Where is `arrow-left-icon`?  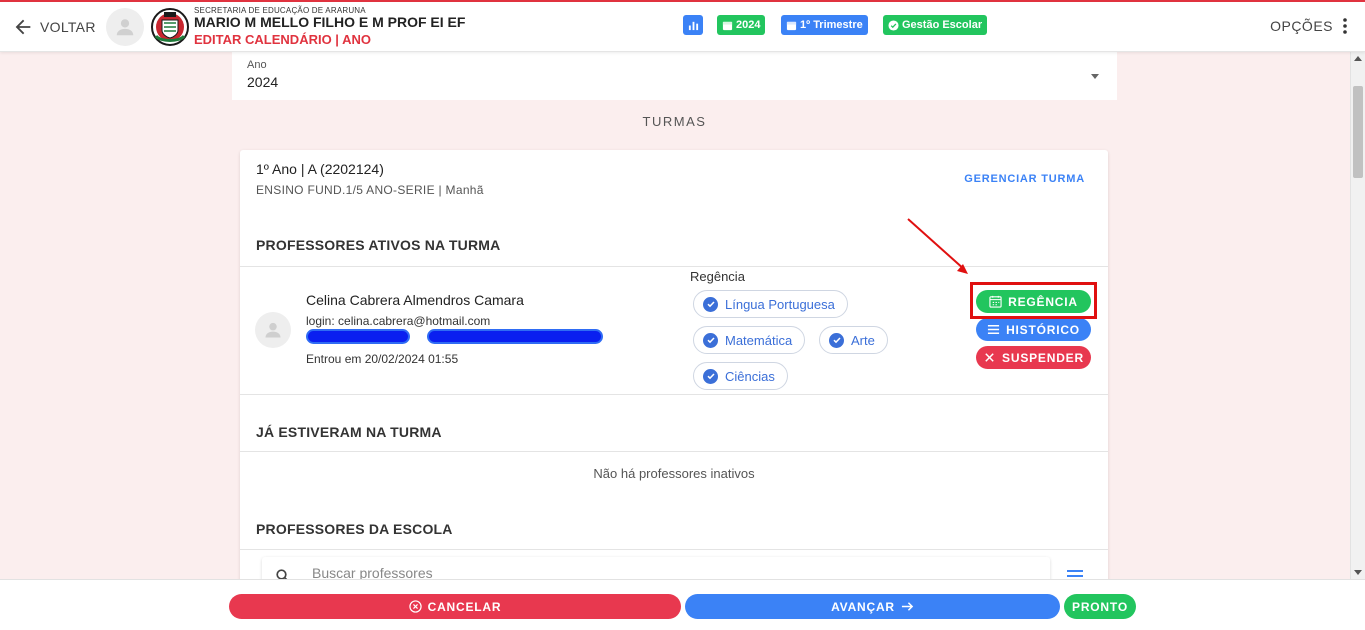 arrow-left-icon is located at coordinates (23, 27).